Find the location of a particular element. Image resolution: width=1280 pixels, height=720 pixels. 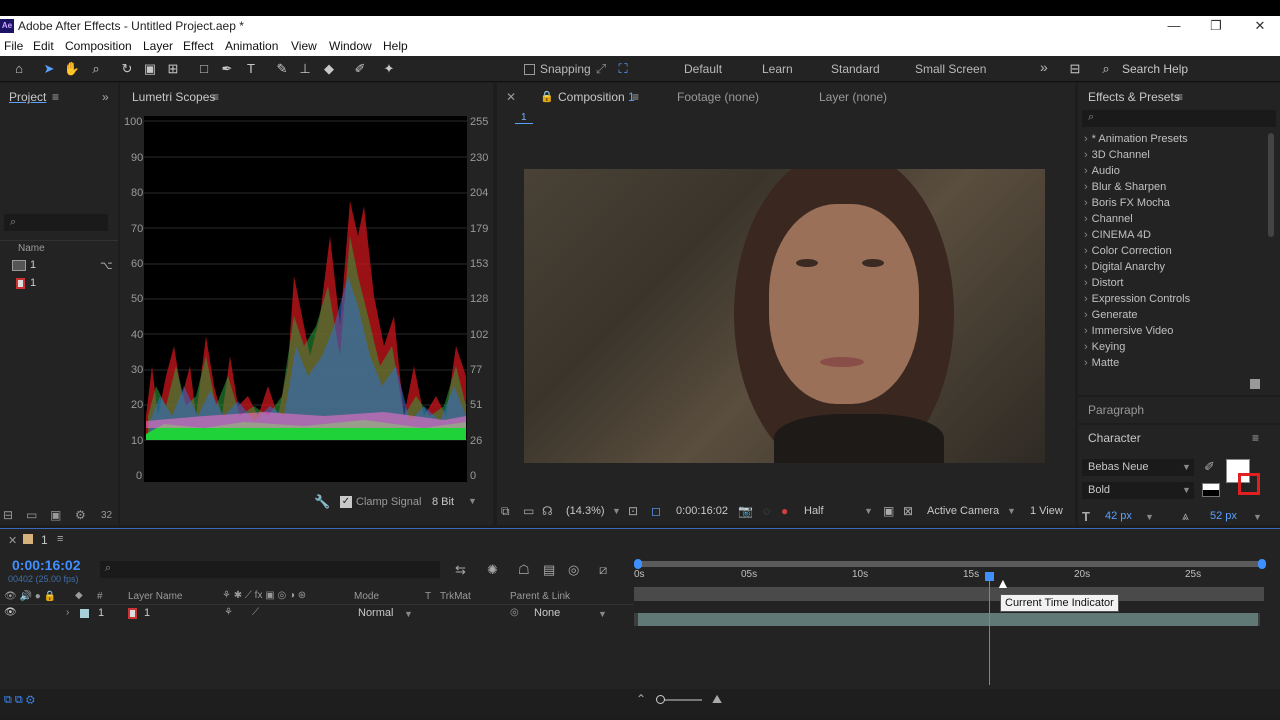

workspace-standard: Standard is located at coordinates (855, 69).